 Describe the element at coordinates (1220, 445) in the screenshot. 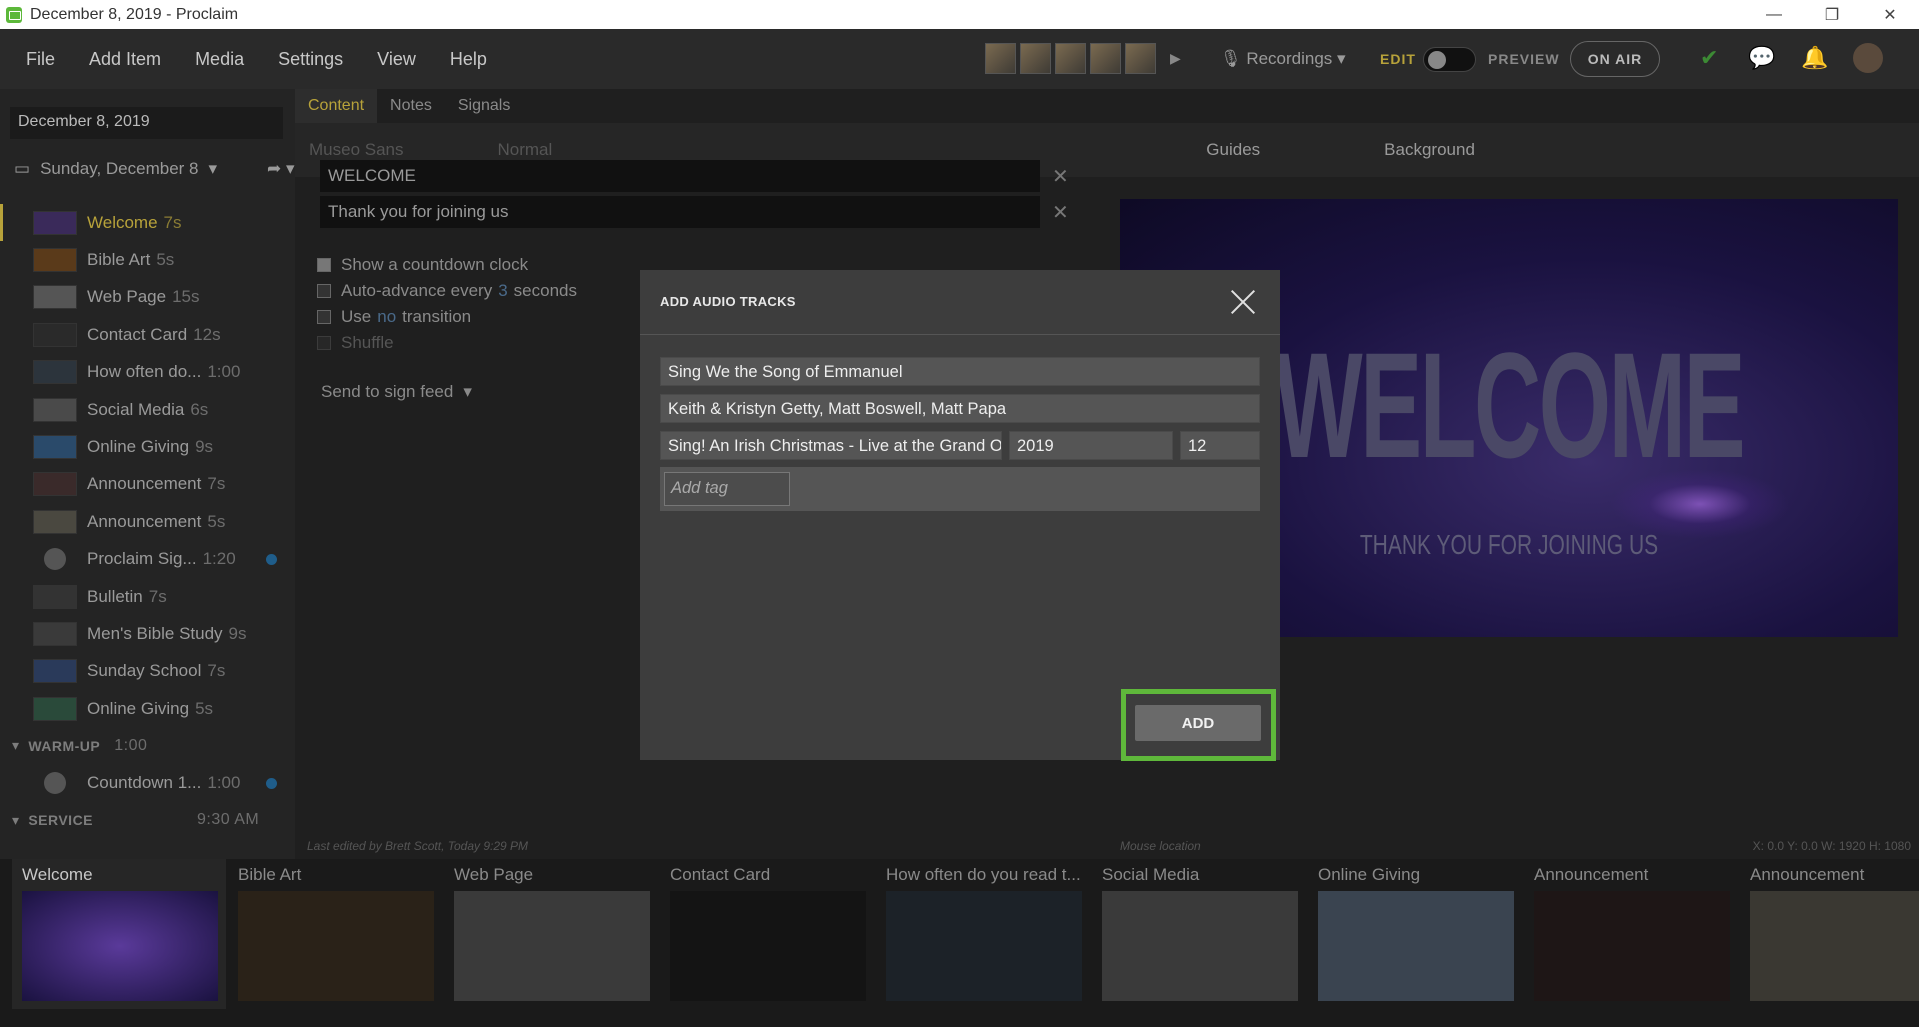

I see `track-number-field: 12` at that location.